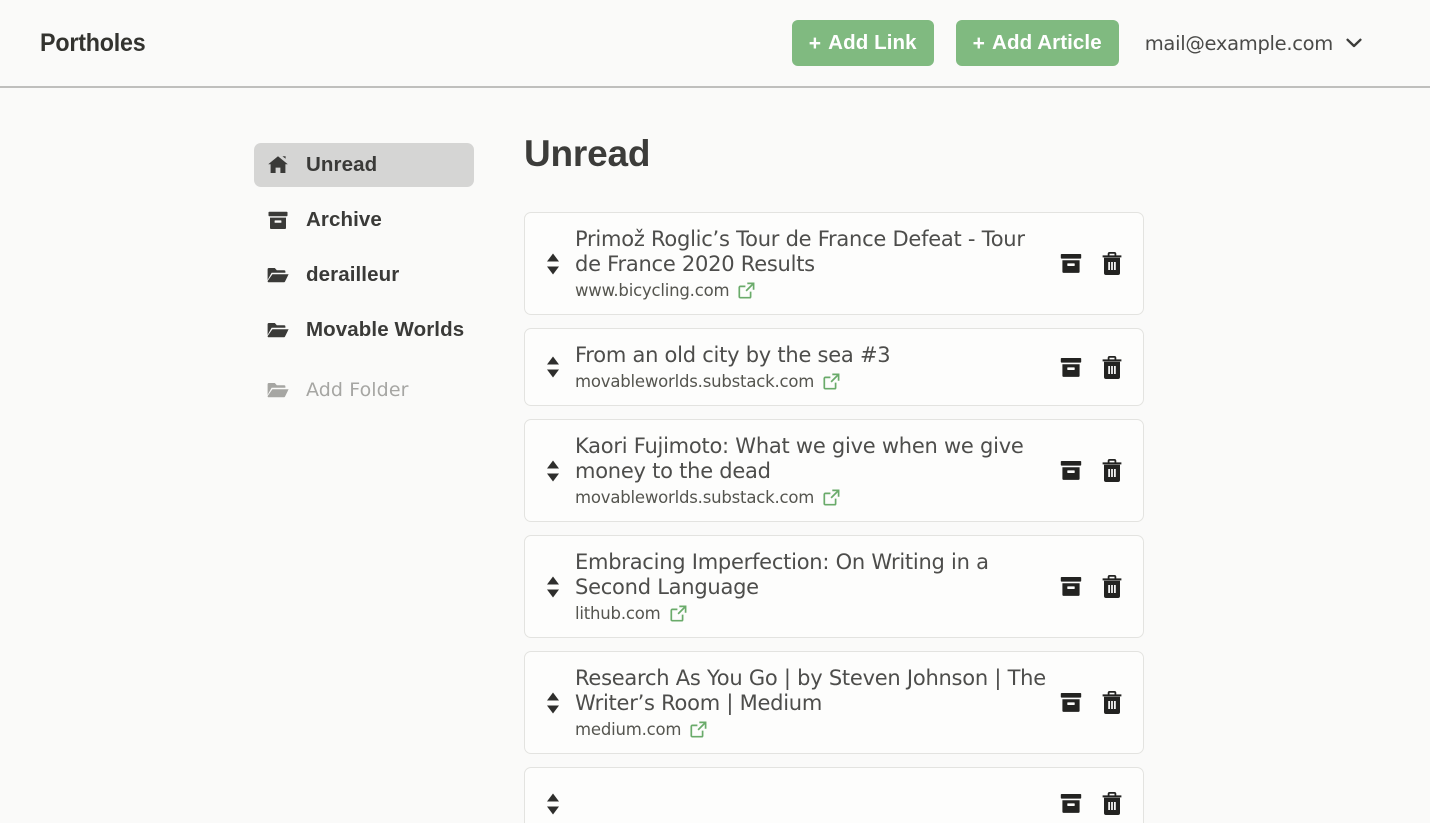 The width and height of the screenshot is (1430, 823). I want to click on account-menu: mail@example.com, so click(1253, 43).